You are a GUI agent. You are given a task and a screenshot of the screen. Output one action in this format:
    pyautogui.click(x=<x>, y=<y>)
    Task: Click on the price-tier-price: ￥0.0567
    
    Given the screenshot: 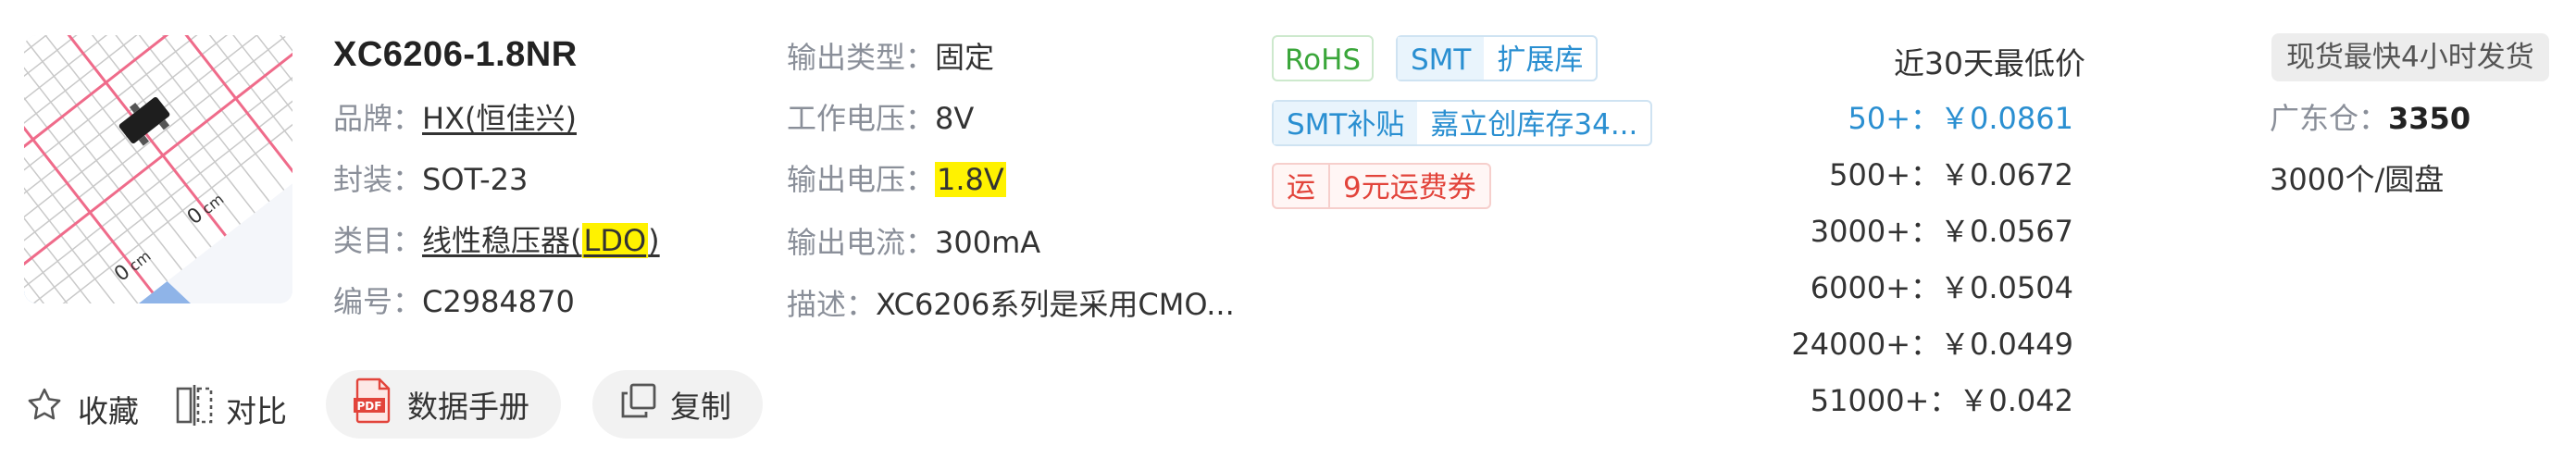 What is the action you would take?
    pyautogui.click(x=2006, y=231)
    